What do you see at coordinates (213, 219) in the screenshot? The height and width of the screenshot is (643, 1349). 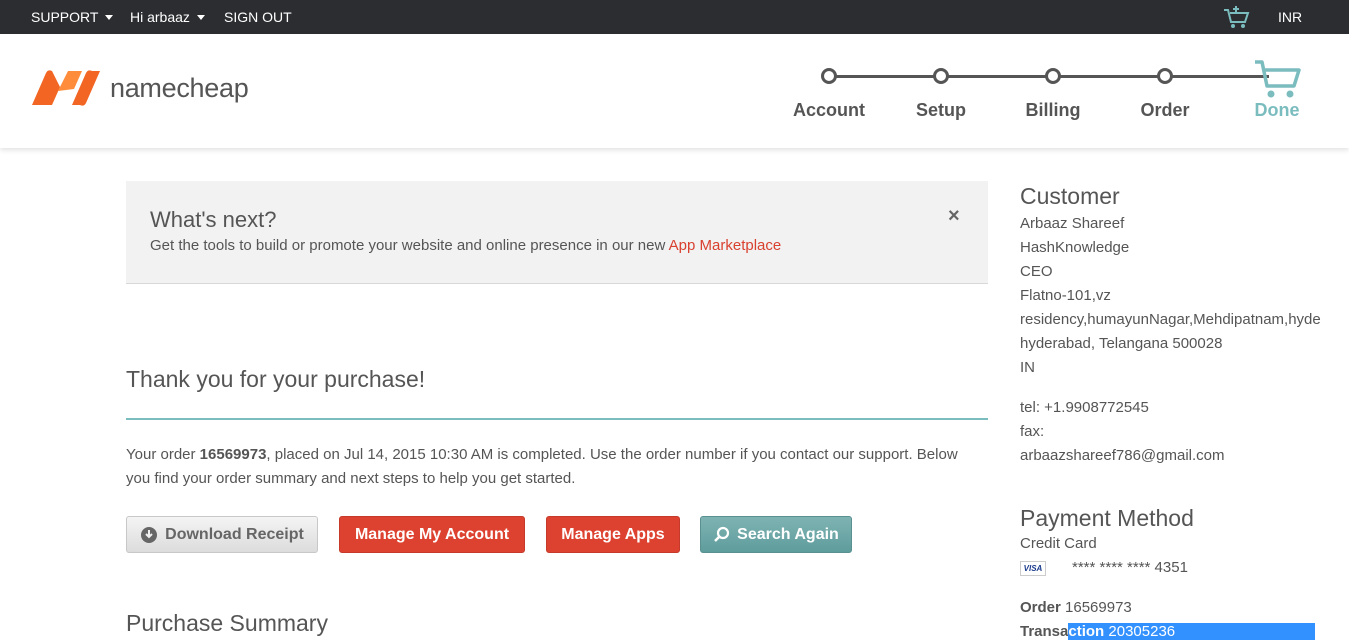 I see `whats-next-title: What's next?` at bounding box center [213, 219].